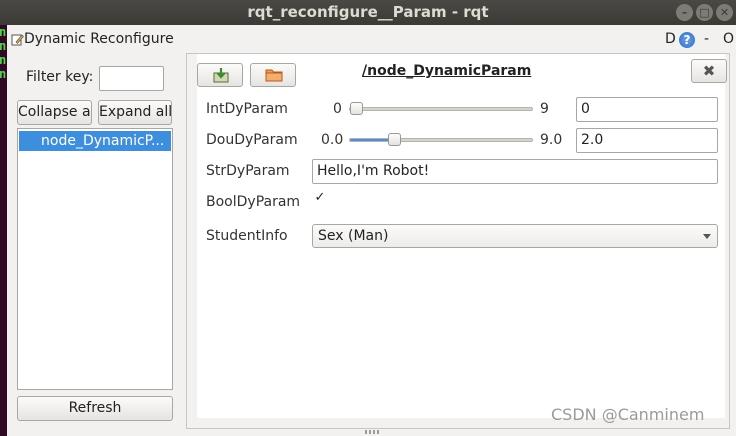 This screenshot has width=736, height=436. Describe the element at coordinates (728, 39) in the screenshot. I see `dock-close-button: O` at that location.